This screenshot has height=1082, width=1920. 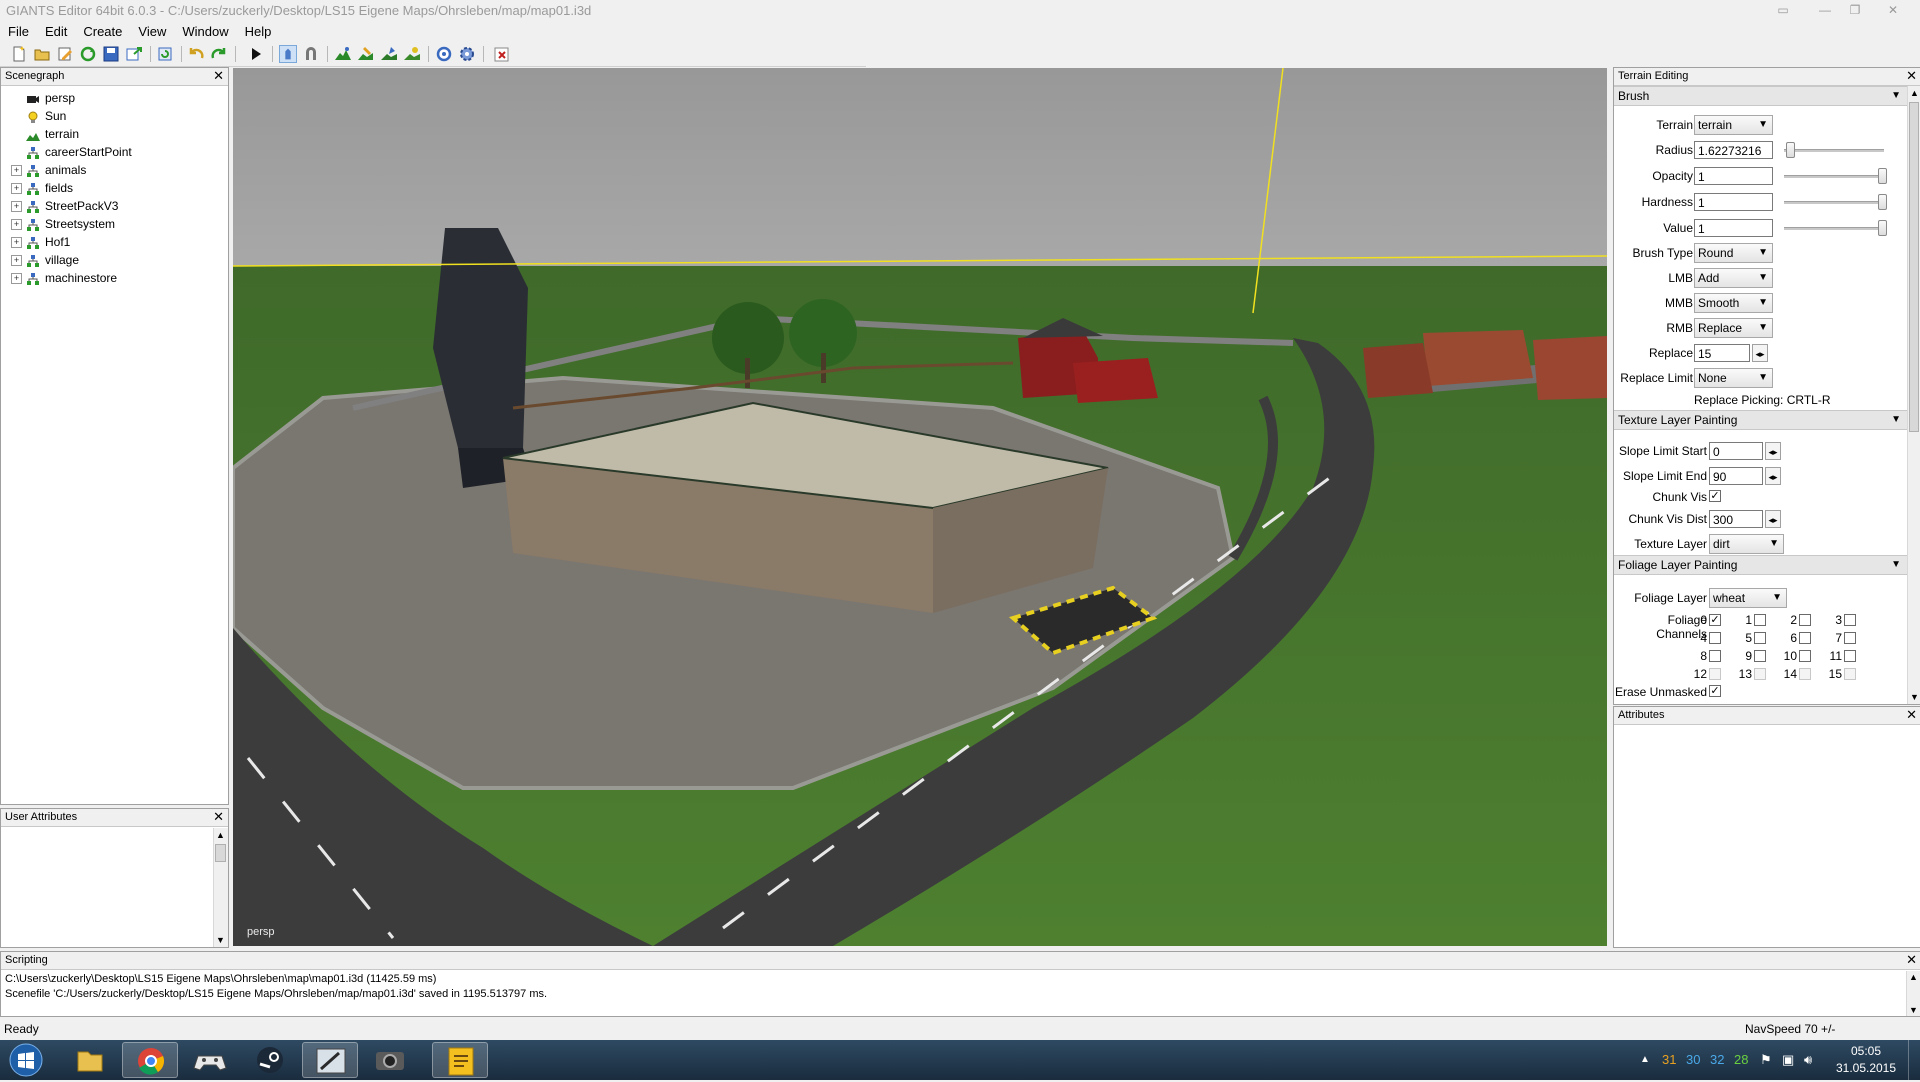 What do you see at coordinates (1766, 1060) in the screenshot?
I see `flag-icon: ⚑` at bounding box center [1766, 1060].